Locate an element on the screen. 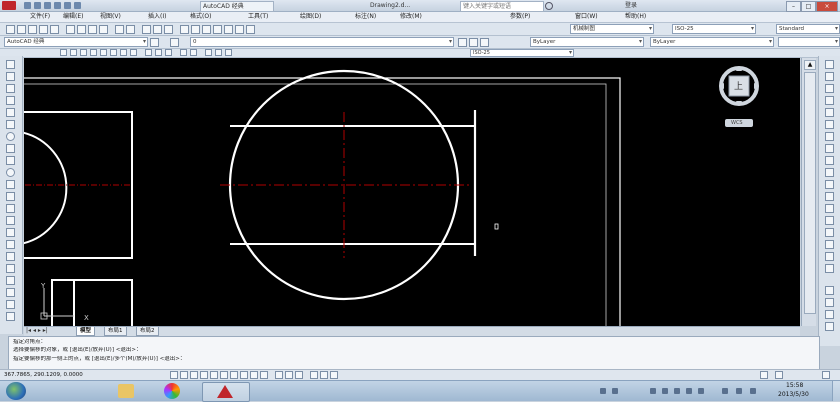  tool-palette-icon is located at coordinates (206, 29).